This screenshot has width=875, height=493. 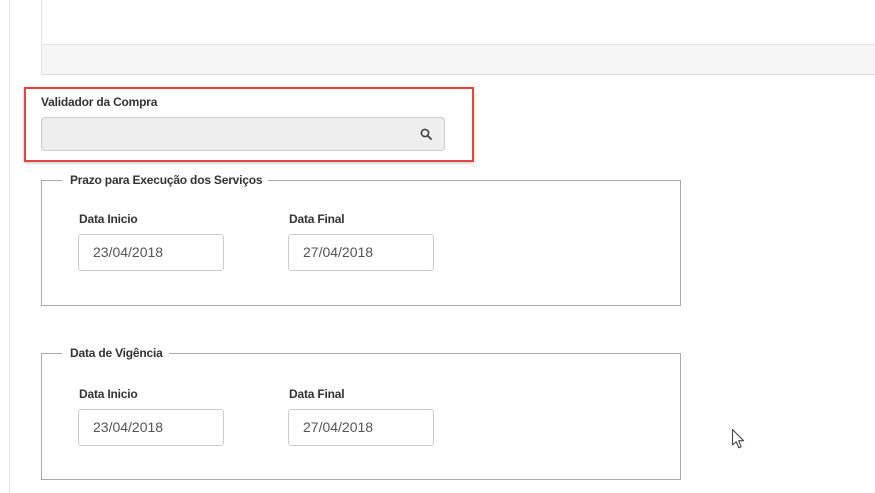 I want to click on validador-label: Validador da Compra, so click(x=99, y=102).